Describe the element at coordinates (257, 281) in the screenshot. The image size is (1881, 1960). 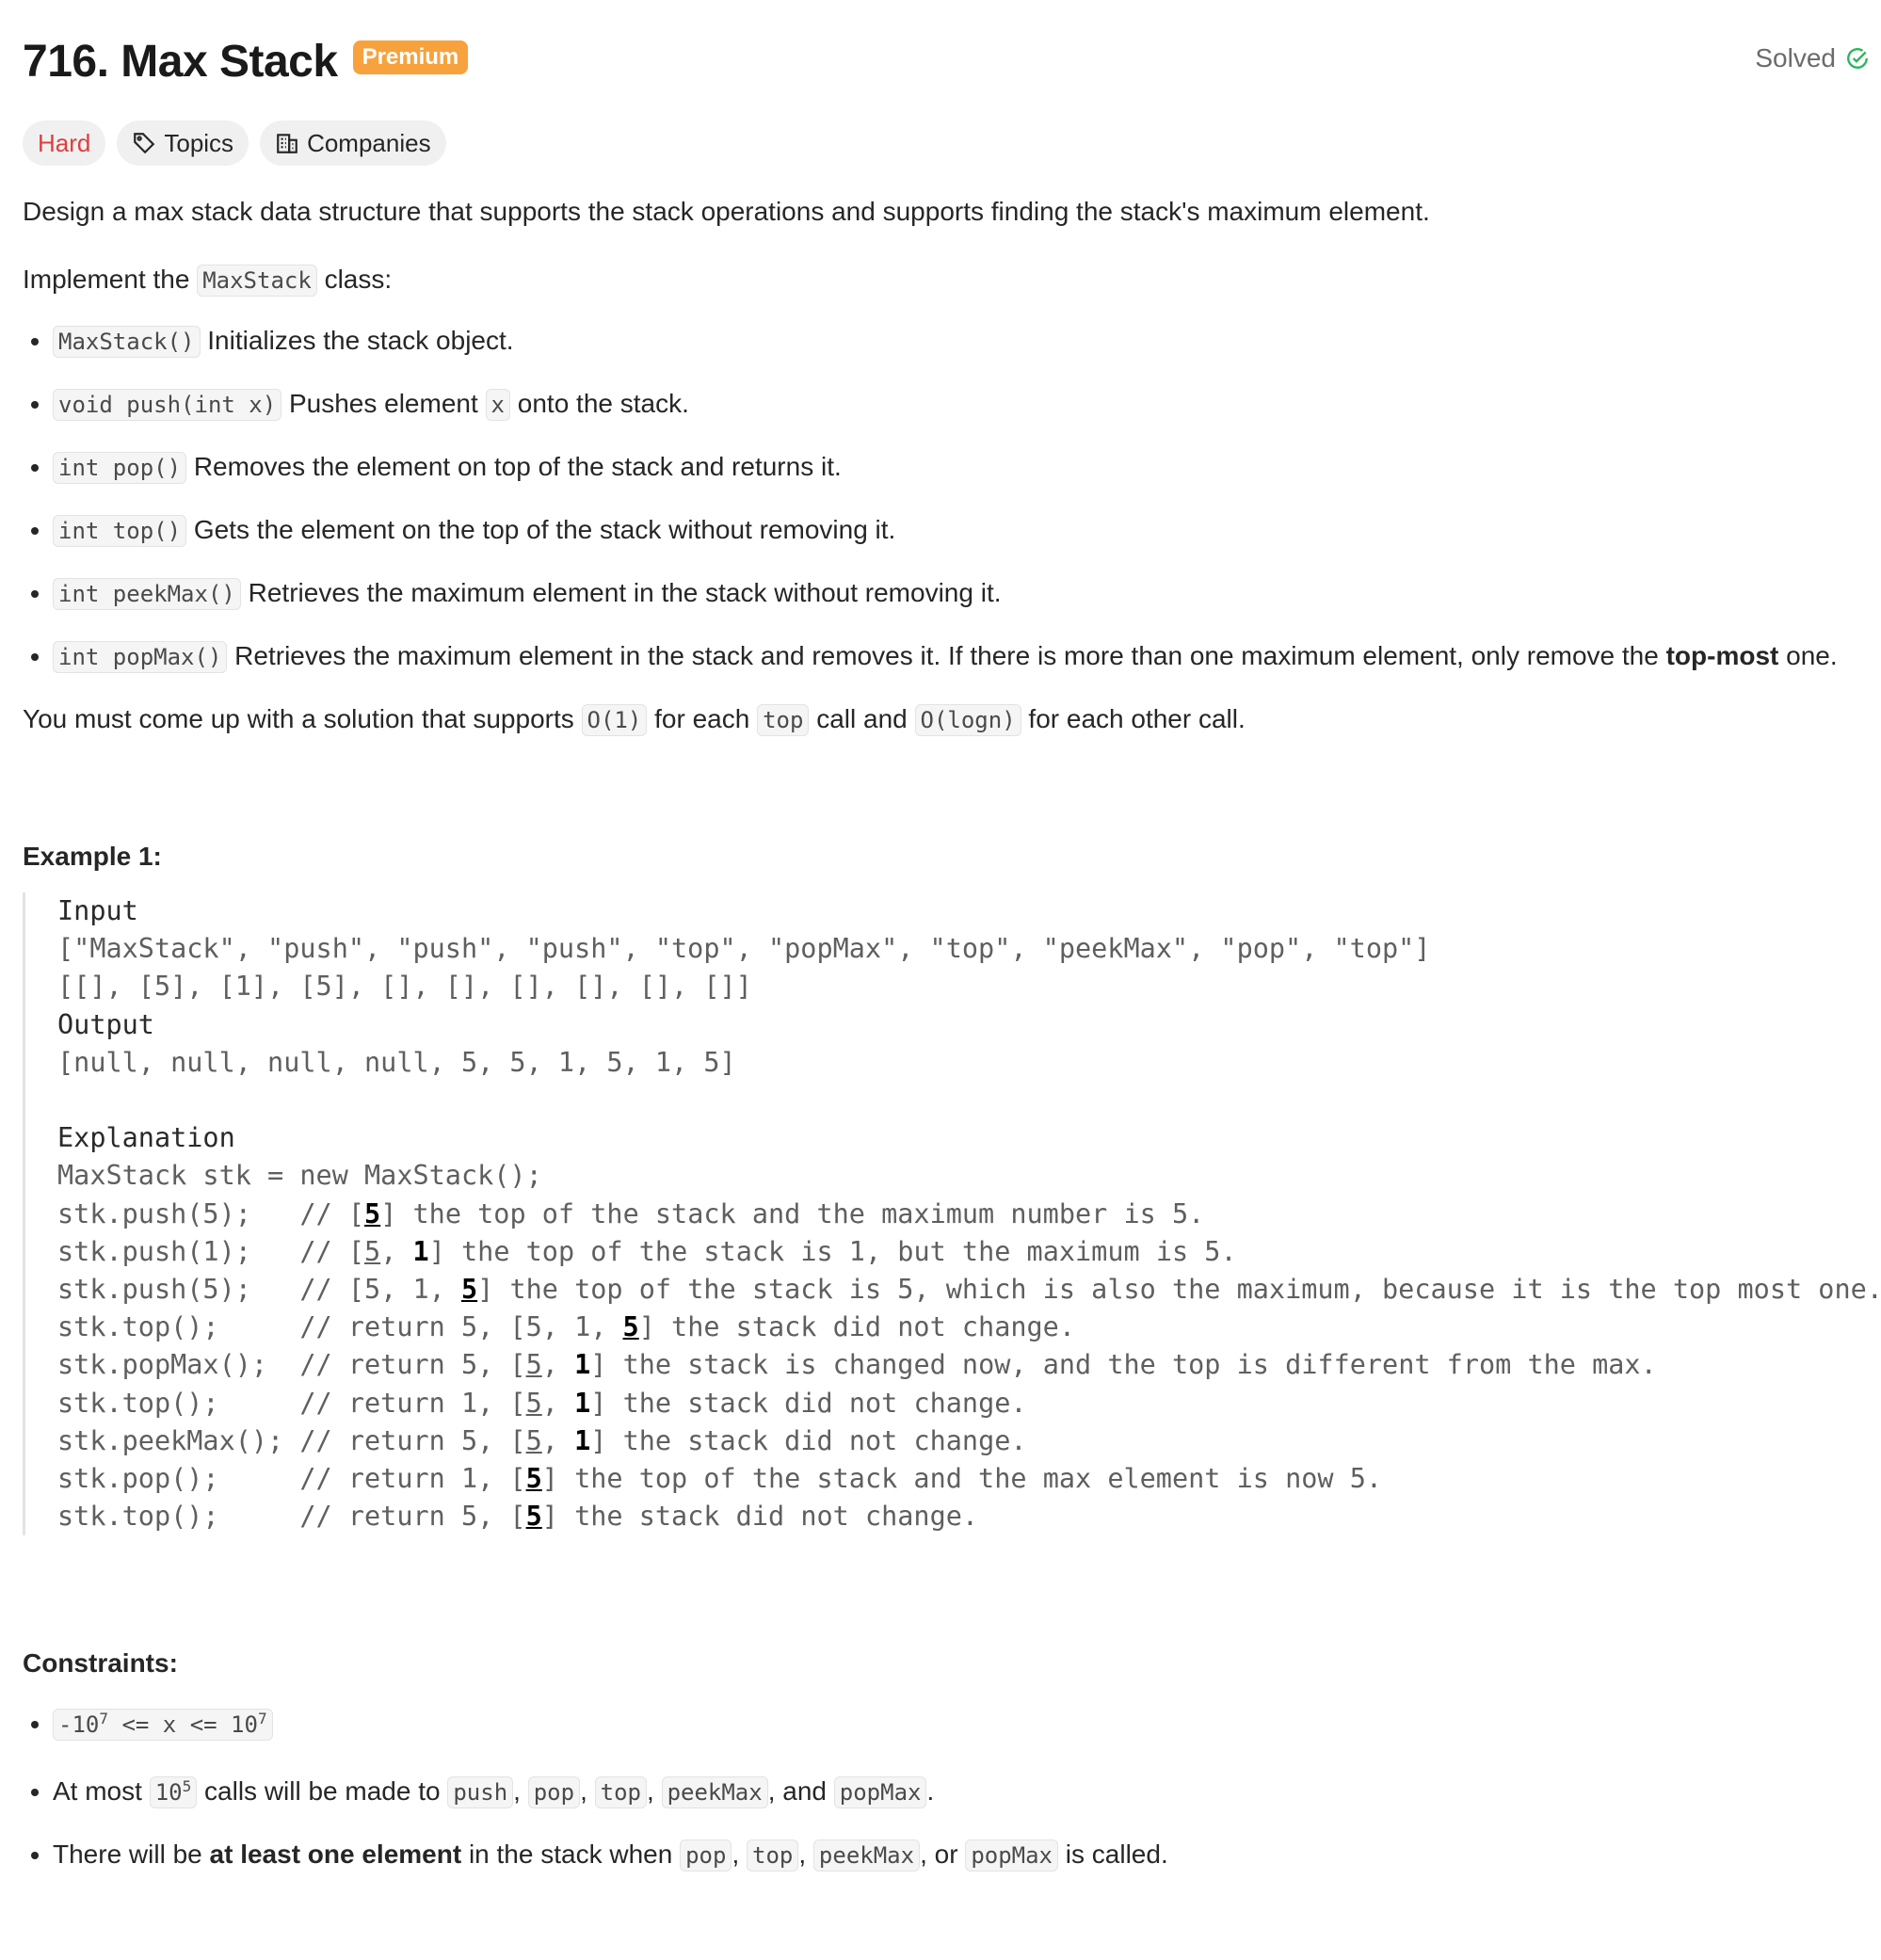
I see `class-code: MaxStack` at that location.